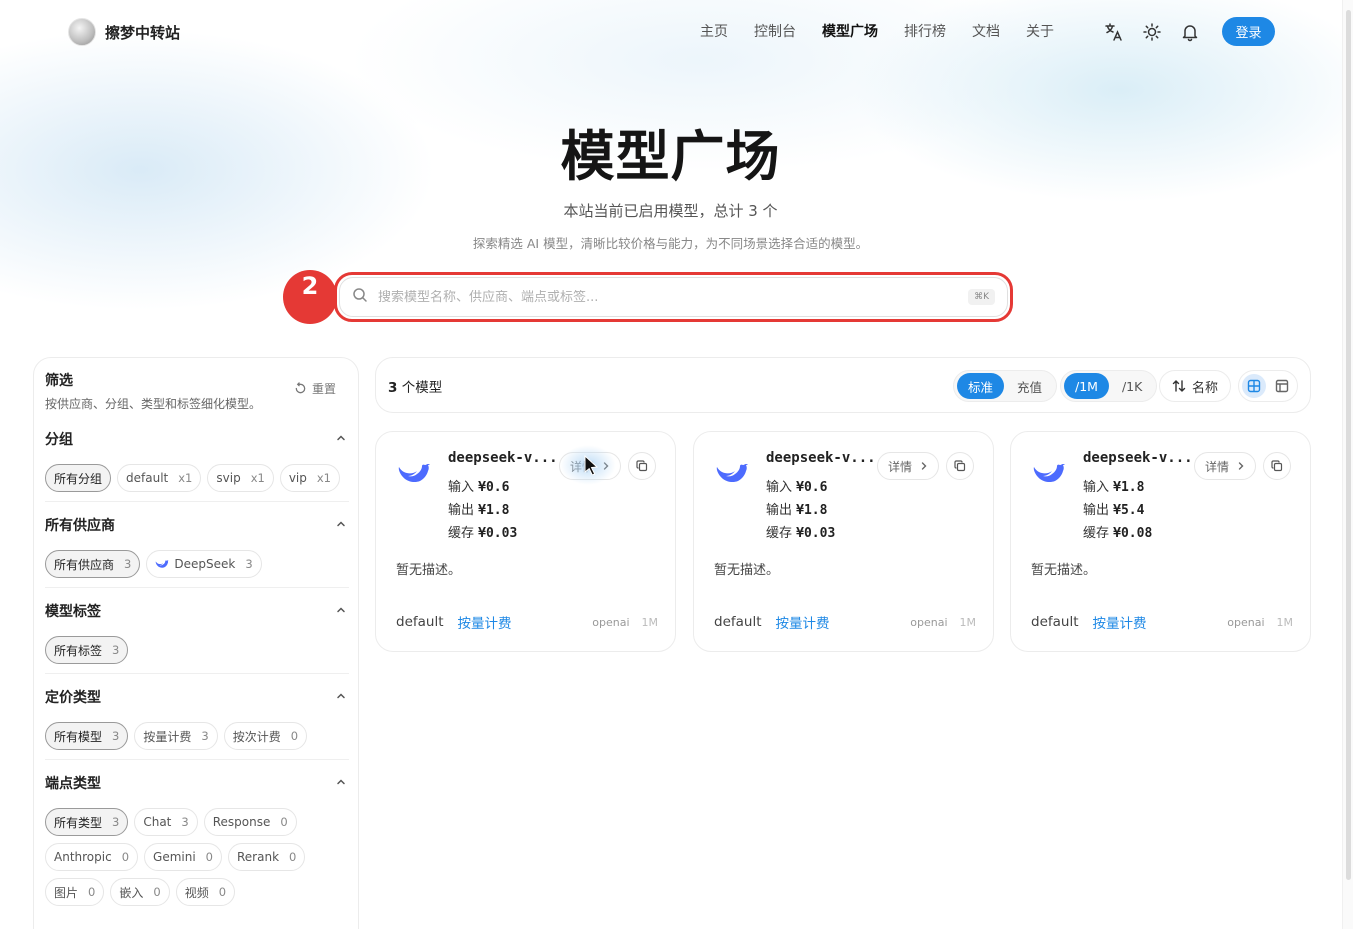 Image resolution: width=1353 pixels, height=929 pixels. I want to click on model-count: 3 个模型, so click(415, 388).